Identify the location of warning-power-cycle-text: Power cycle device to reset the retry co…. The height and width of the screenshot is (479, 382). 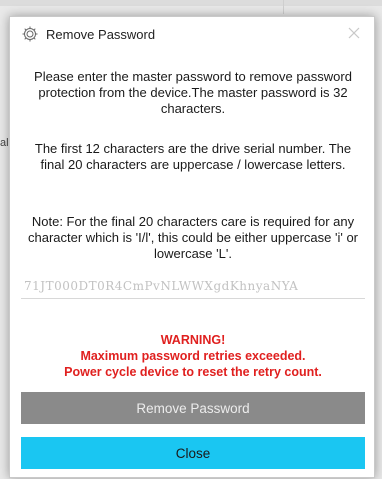
(193, 372).